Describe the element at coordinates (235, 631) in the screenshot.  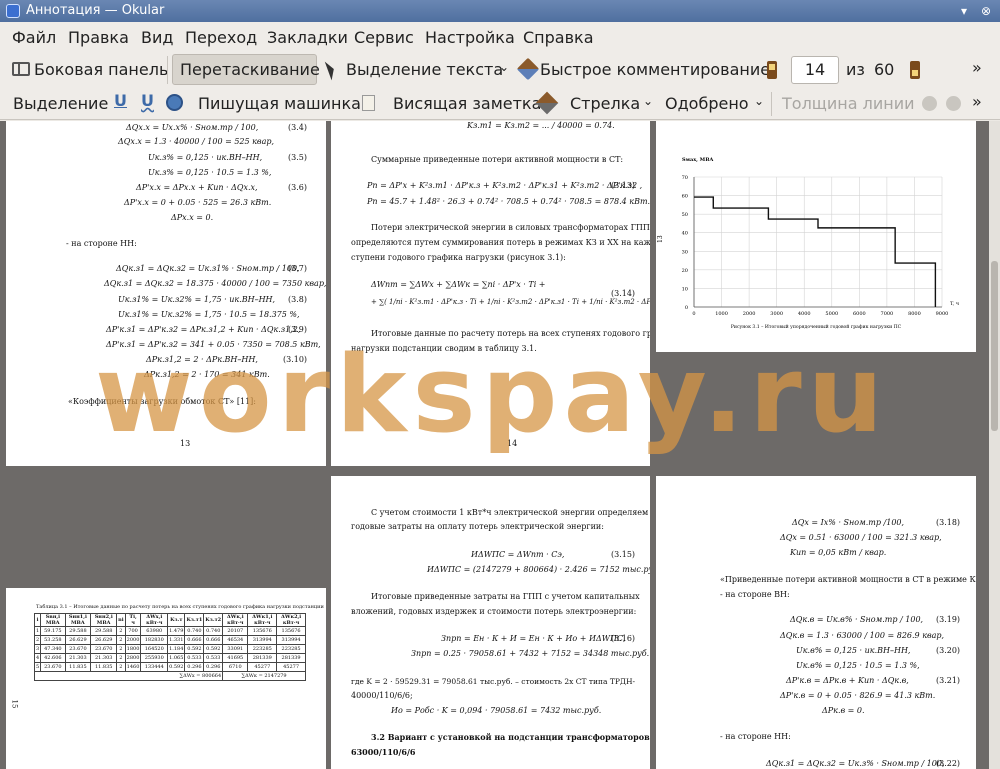
I see `table-cell: 20107` at that location.